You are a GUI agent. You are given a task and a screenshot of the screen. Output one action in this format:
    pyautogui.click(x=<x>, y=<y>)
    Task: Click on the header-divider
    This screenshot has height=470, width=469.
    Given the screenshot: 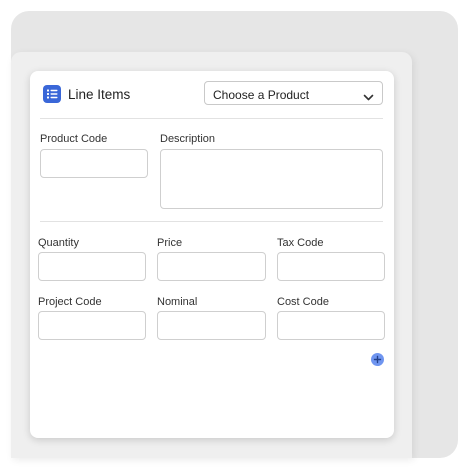 What is the action you would take?
    pyautogui.click(x=211, y=118)
    